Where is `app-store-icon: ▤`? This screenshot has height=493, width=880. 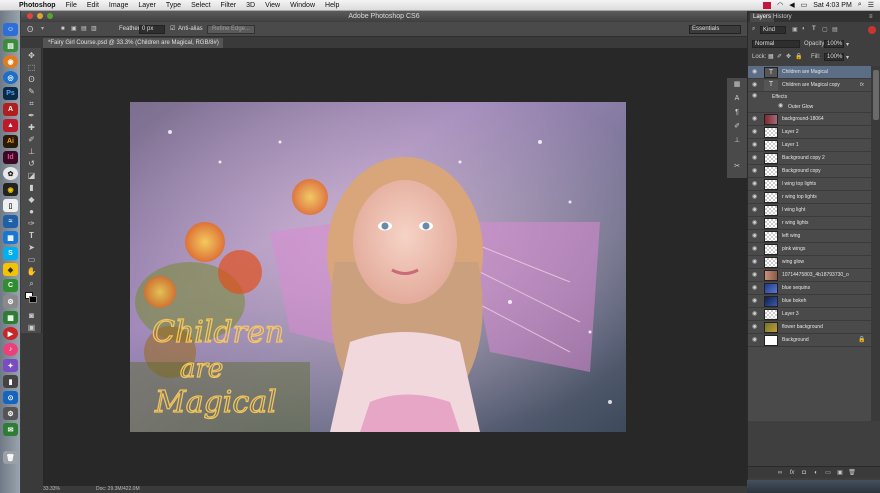
app-store-icon: ▤ is located at coordinates (10, 45).